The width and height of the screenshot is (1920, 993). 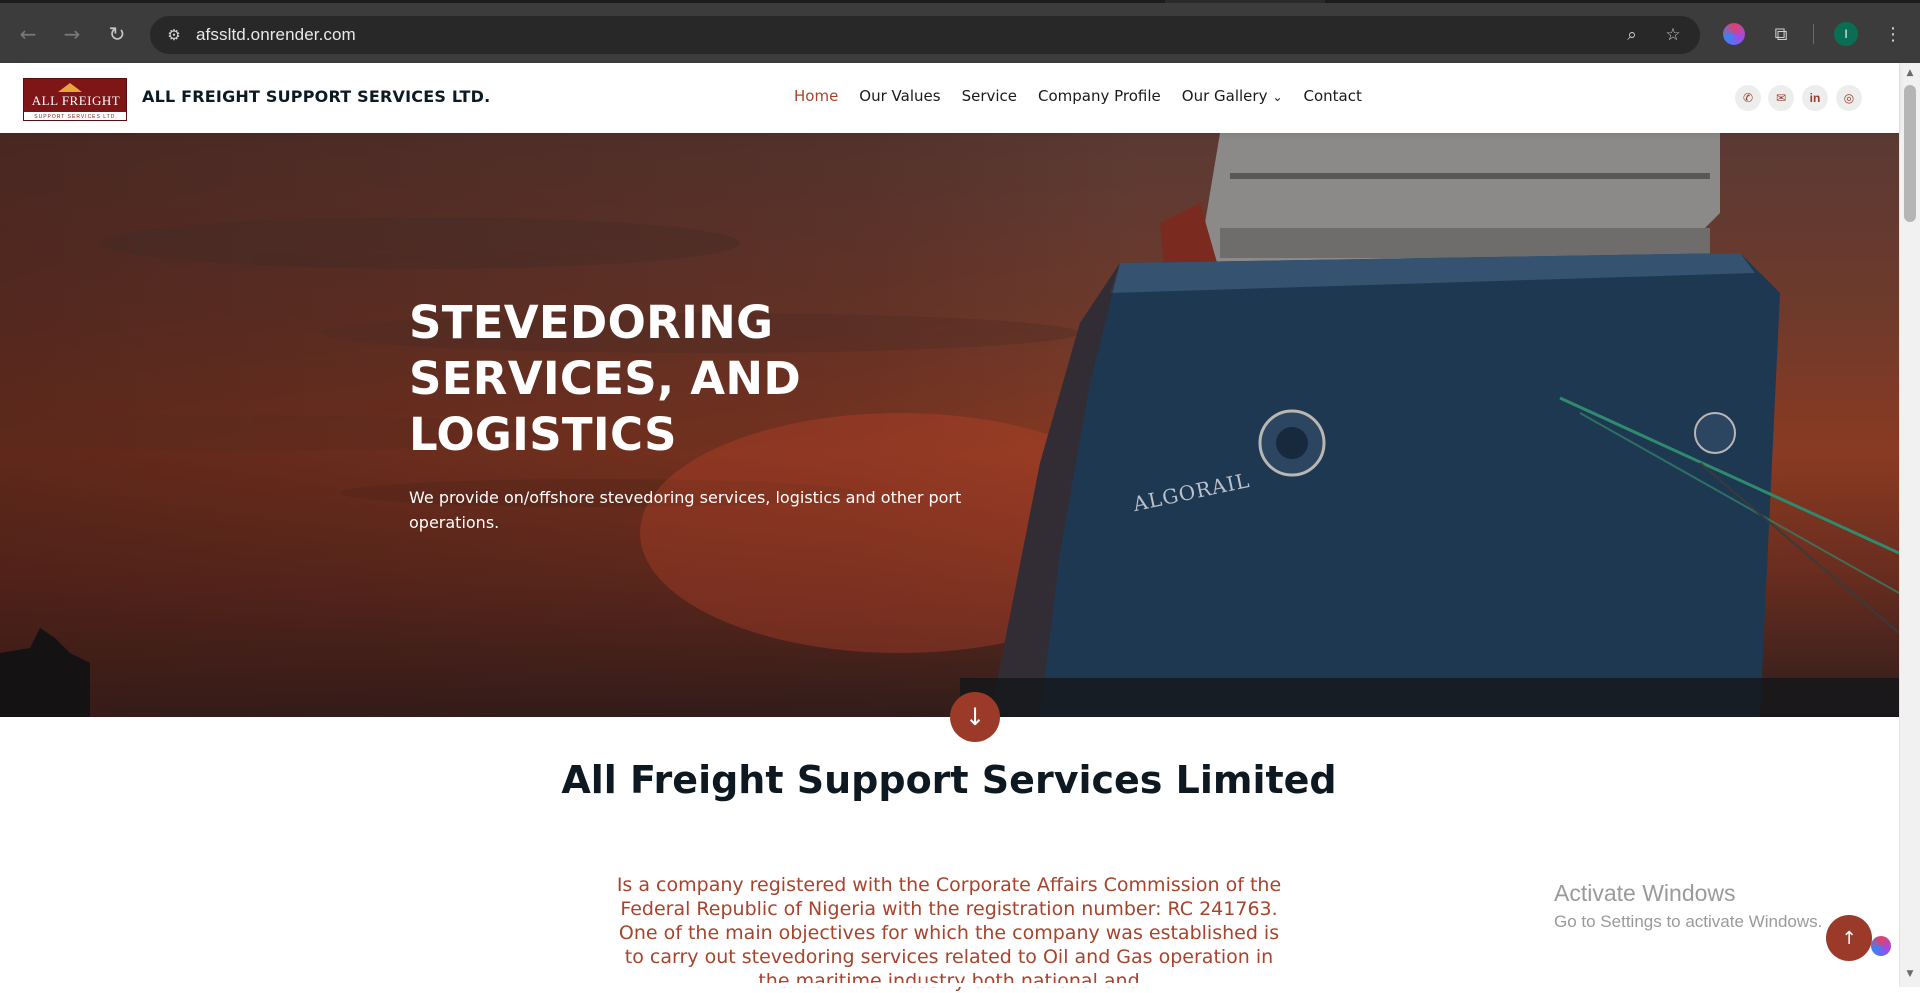 What do you see at coordinates (949, 780) in the screenshot?
I see `about-title: All Freight Support Services Limited` at bounding box center [949, 780].